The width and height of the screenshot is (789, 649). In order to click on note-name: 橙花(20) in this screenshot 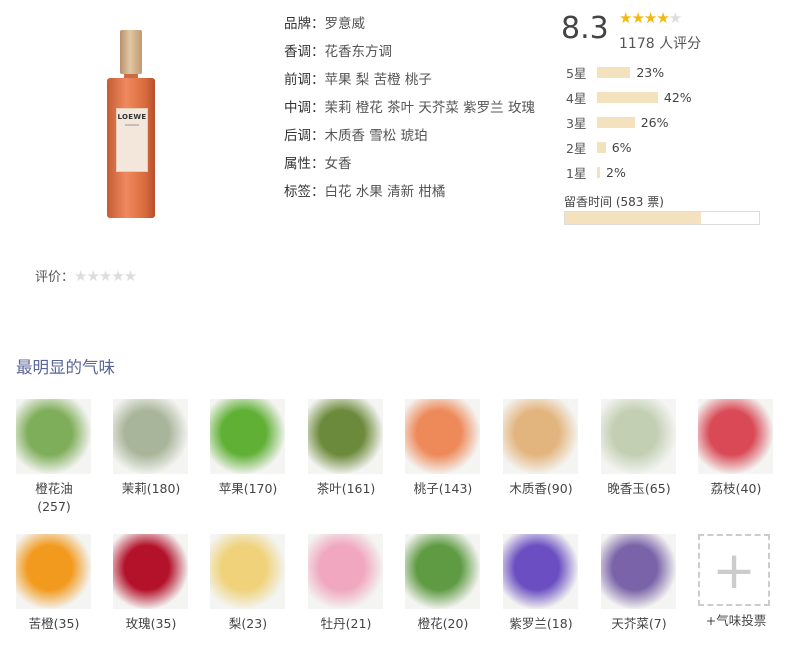, I will do `click(443, 624)`.